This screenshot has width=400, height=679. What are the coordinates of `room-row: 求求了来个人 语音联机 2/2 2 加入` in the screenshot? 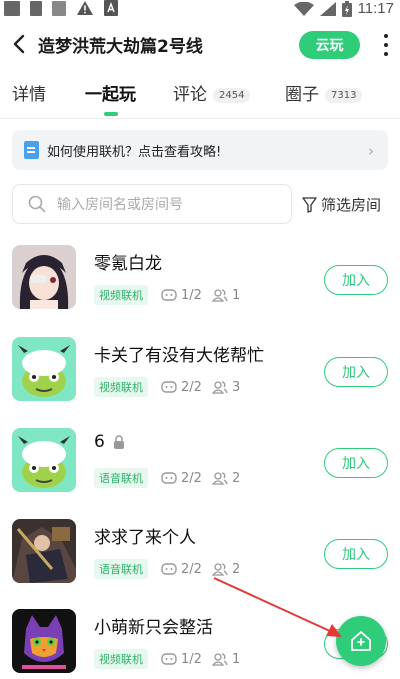 It's located at (200, 564).